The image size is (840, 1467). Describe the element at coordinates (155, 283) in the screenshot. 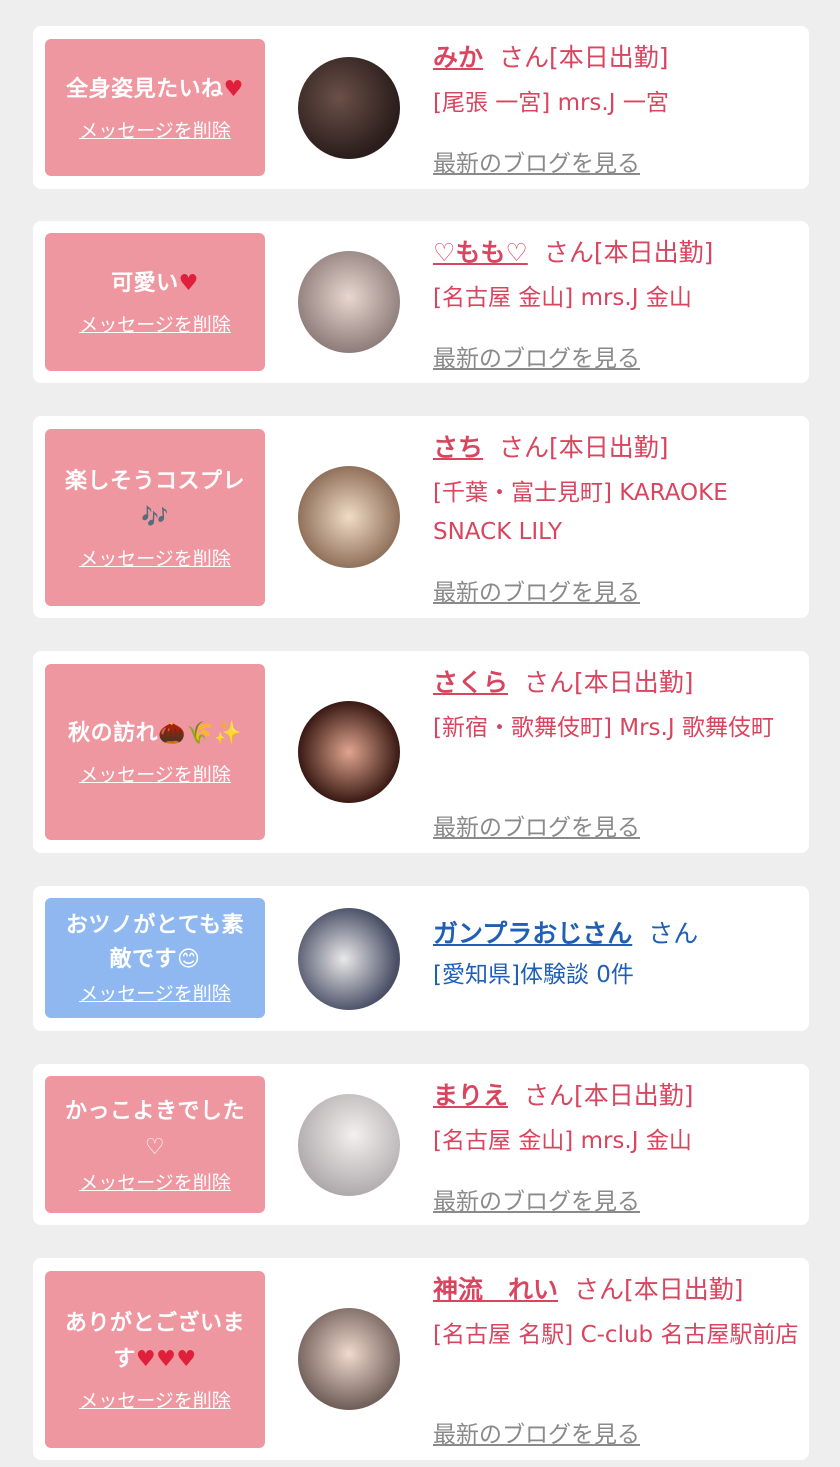

I see `message-text: 可愛い♥` at that location.